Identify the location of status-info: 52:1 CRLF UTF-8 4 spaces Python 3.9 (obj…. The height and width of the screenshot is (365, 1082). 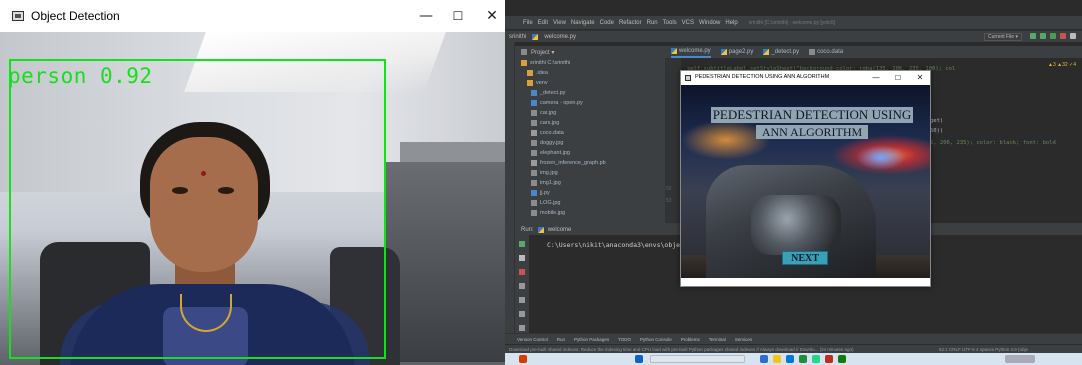
(983, 349).